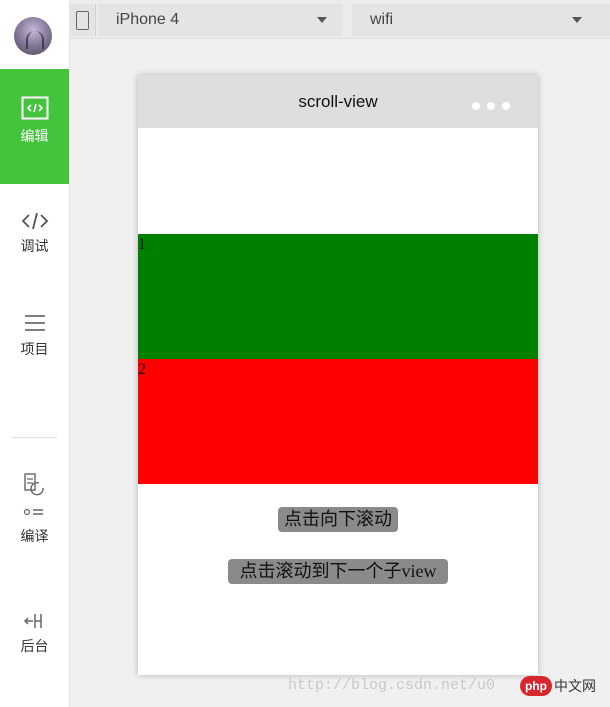  I want to click on sidebar-item-compile: 编译, so click(34, 509).